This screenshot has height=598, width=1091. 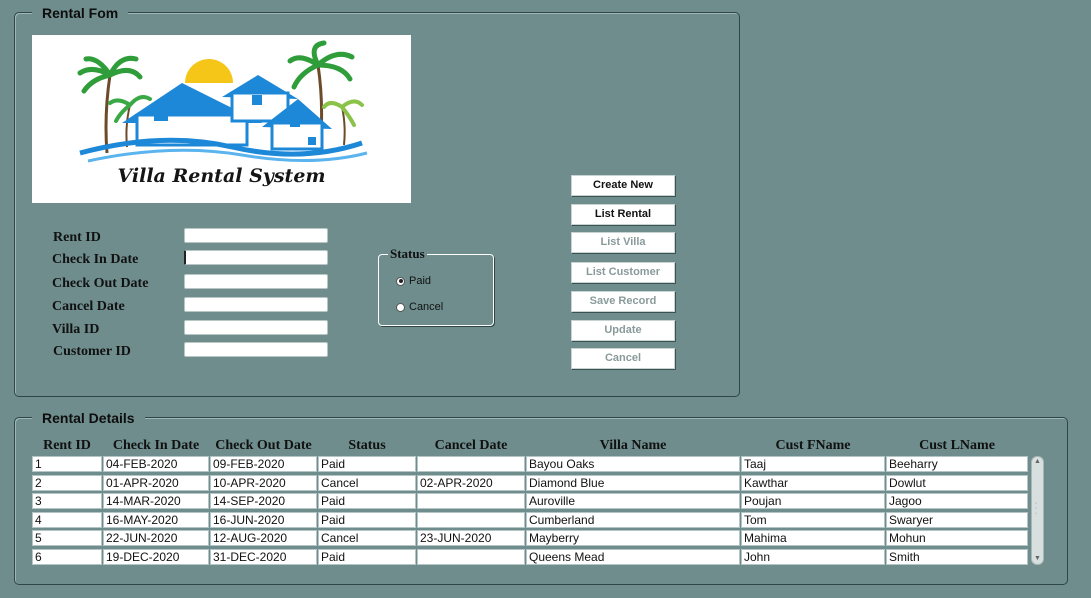 I want to click on table-cell-check-in-date: 16-MAY-2020, so click(x=156, y=520).